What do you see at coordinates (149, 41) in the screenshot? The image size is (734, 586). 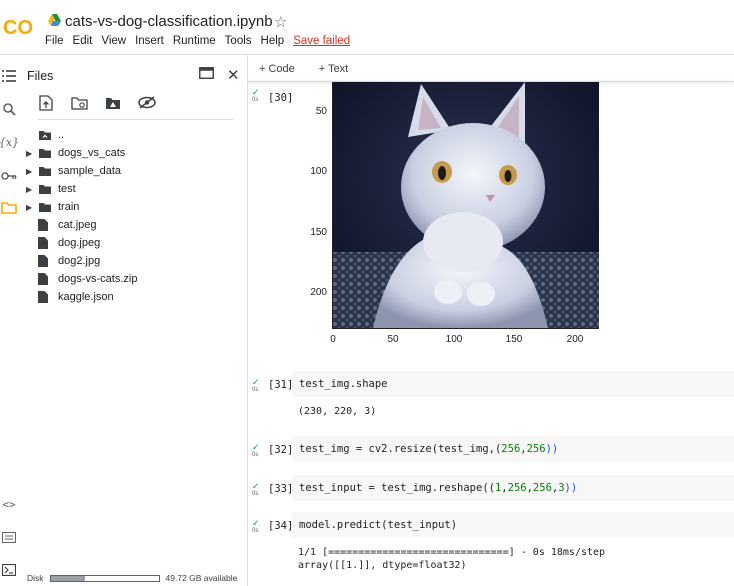 I see `menu-insert: Insert` at bounding box center [149, 41].